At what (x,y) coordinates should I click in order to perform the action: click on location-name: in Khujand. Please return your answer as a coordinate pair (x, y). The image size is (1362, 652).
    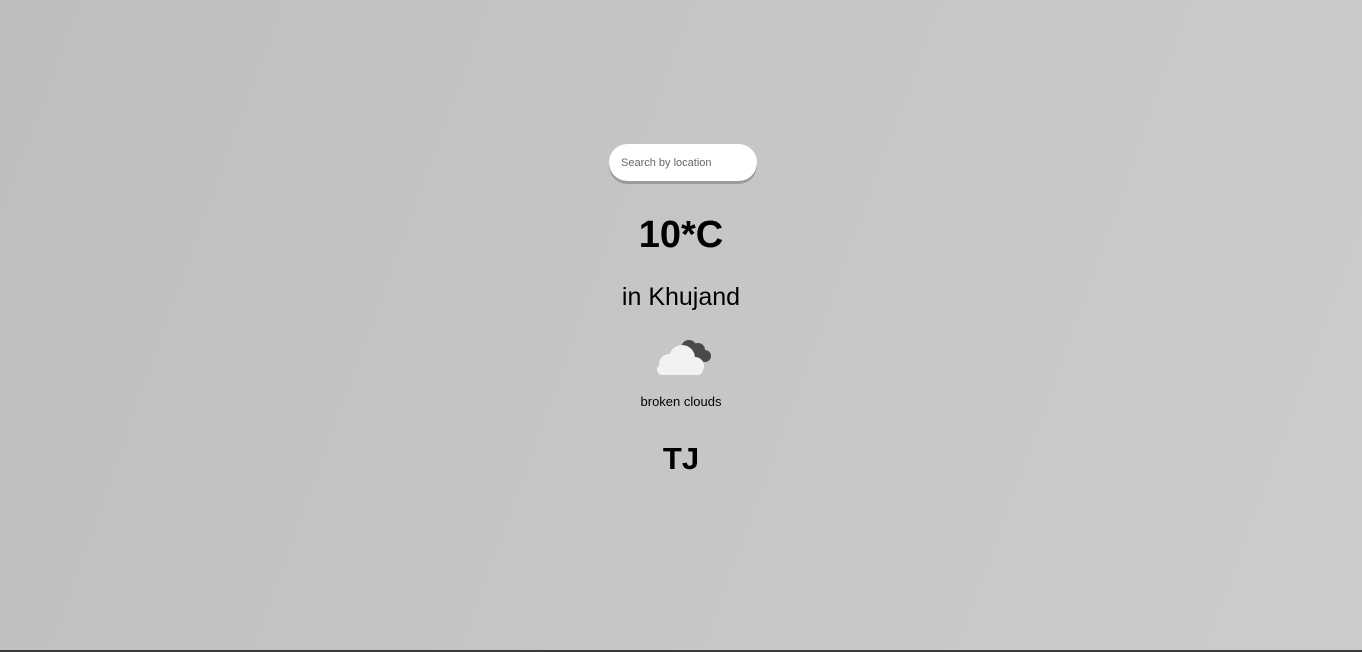
    Looking at the image, I should click on (681, 297).